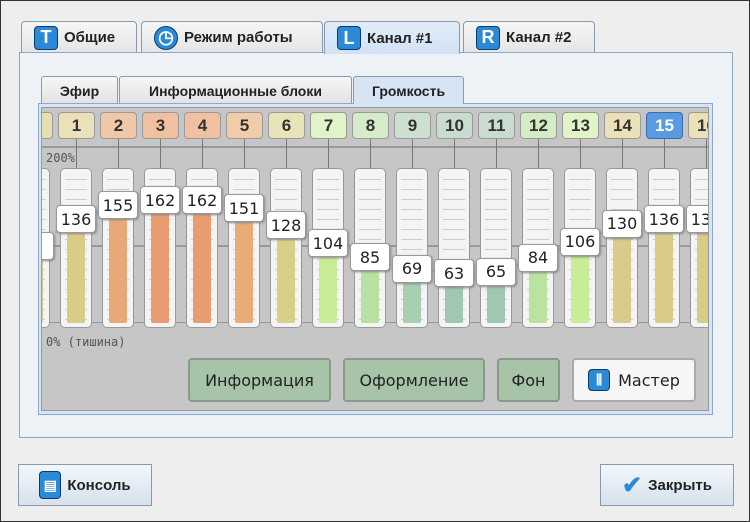 The image size is (750, 522). Describe the element at coordinates (349, 38) in the screenshot. I see `l-icon: L` at that location.